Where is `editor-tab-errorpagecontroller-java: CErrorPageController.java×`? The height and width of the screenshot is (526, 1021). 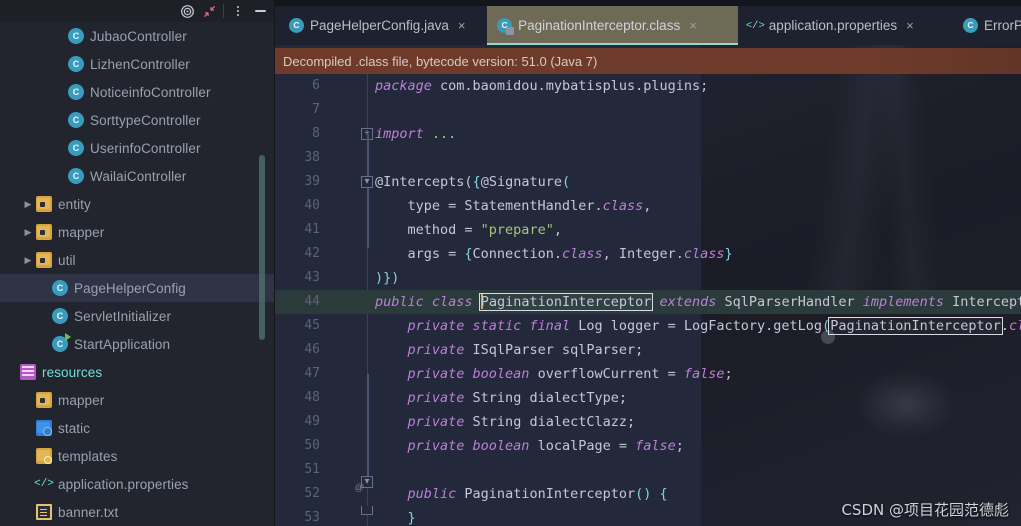
editor-tab-errorpagecontroller-java: CErrorPageController.java× is located at coordinates (987, 25).